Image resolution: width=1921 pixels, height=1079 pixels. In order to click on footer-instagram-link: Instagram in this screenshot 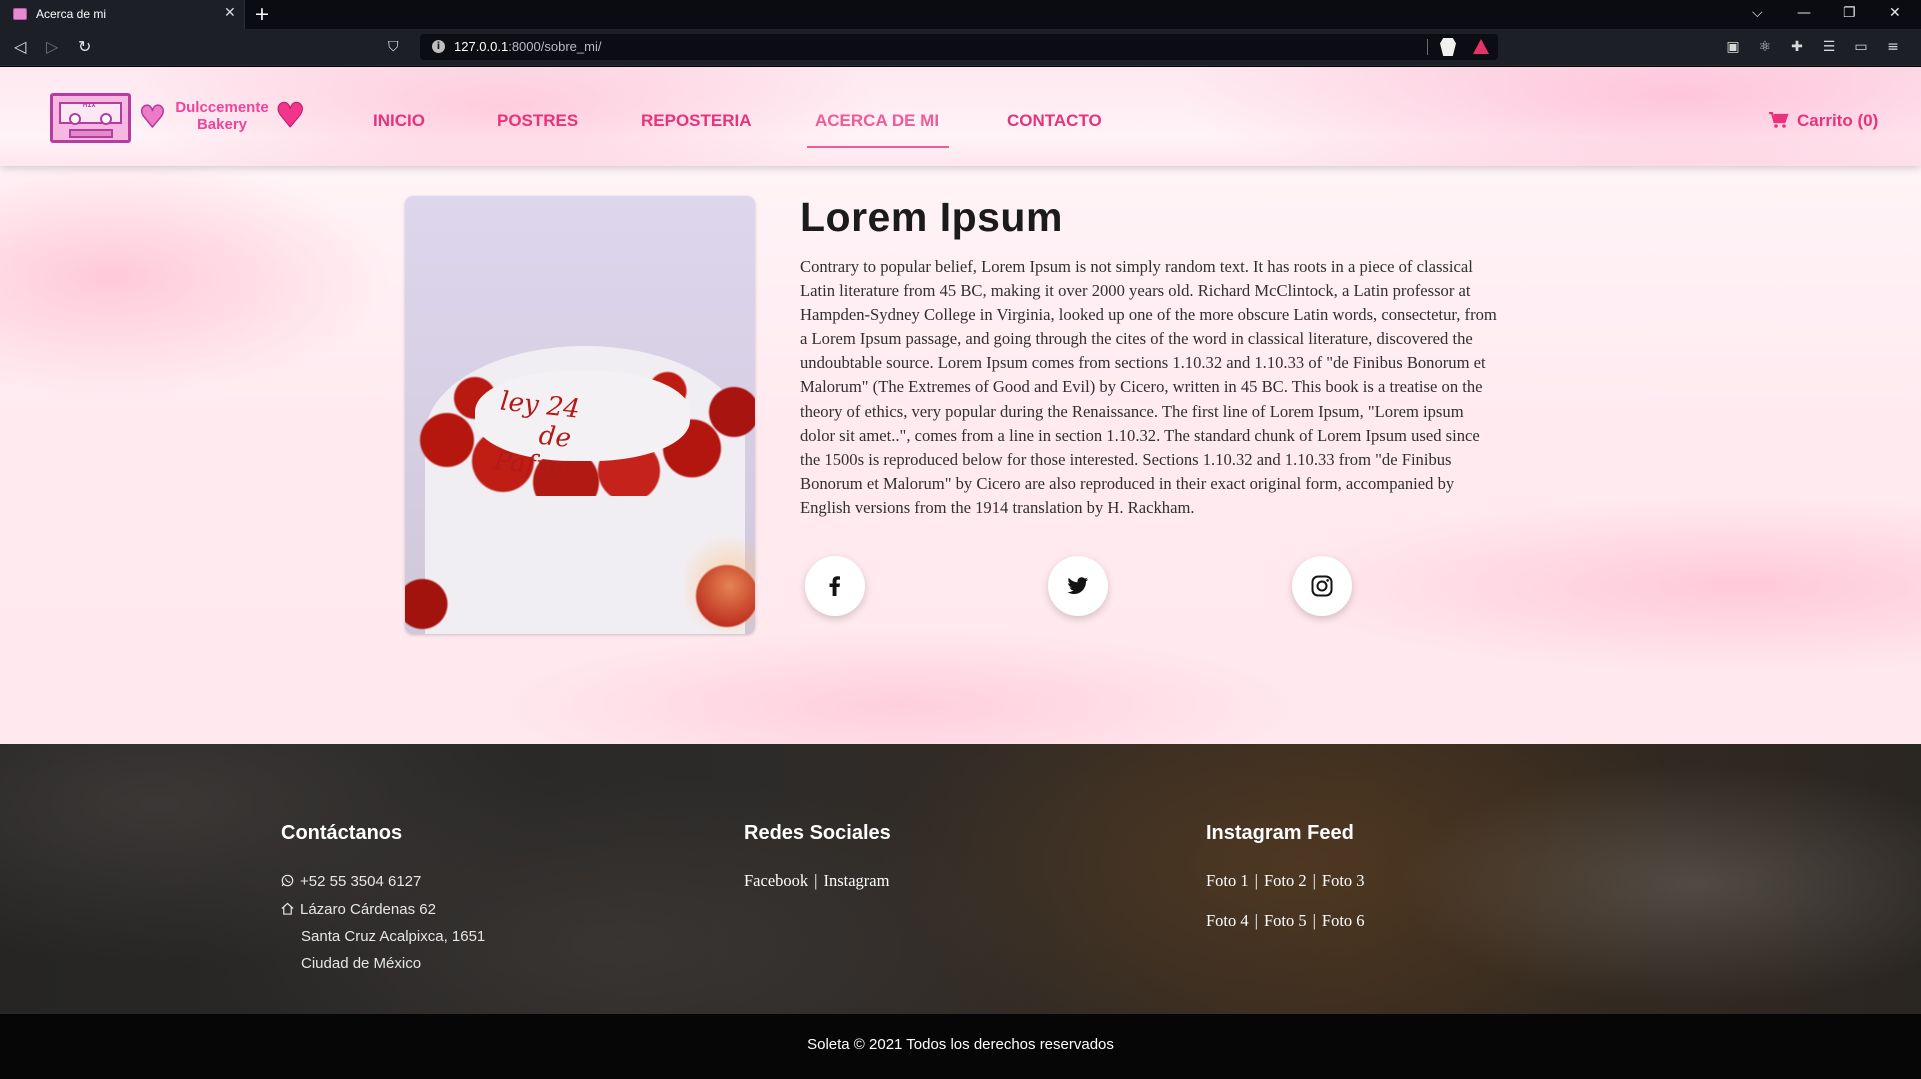, I will do `click(856, 880)`.